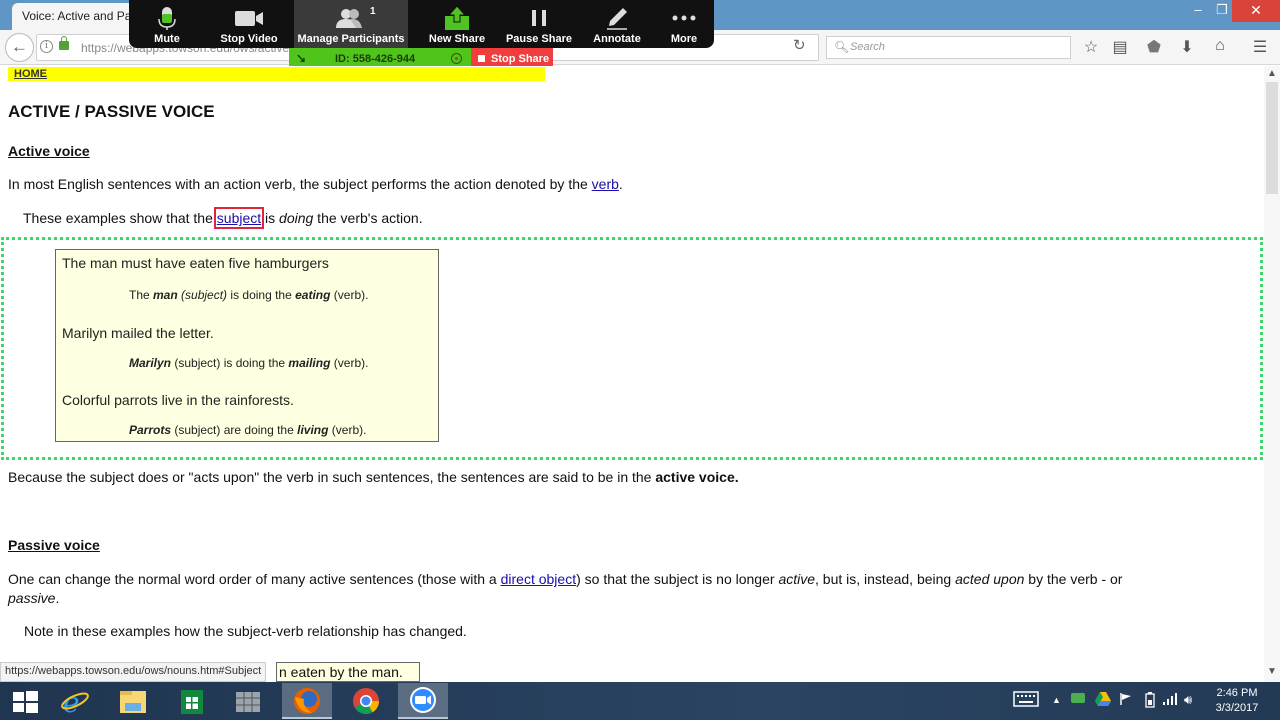 This screenshot has width=1280, height=720. What do you see at coordinates (684, 39) in the screenshot?
I see `more-label: More` at bounding box center [684, 39].